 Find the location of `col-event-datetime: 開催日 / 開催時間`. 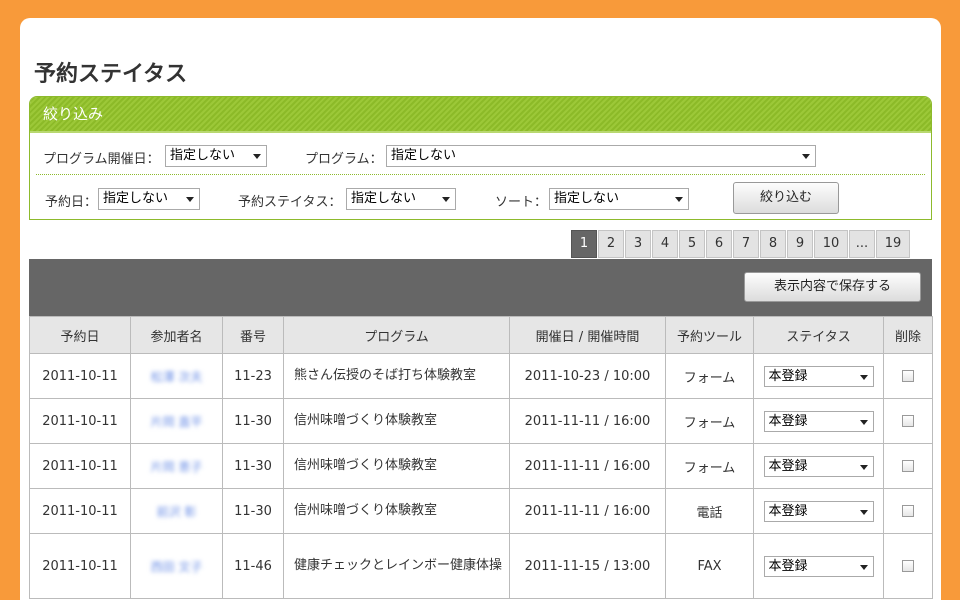

col-event-datetime: 開催日 / 開催時間 is located at coordinates (587, 335).